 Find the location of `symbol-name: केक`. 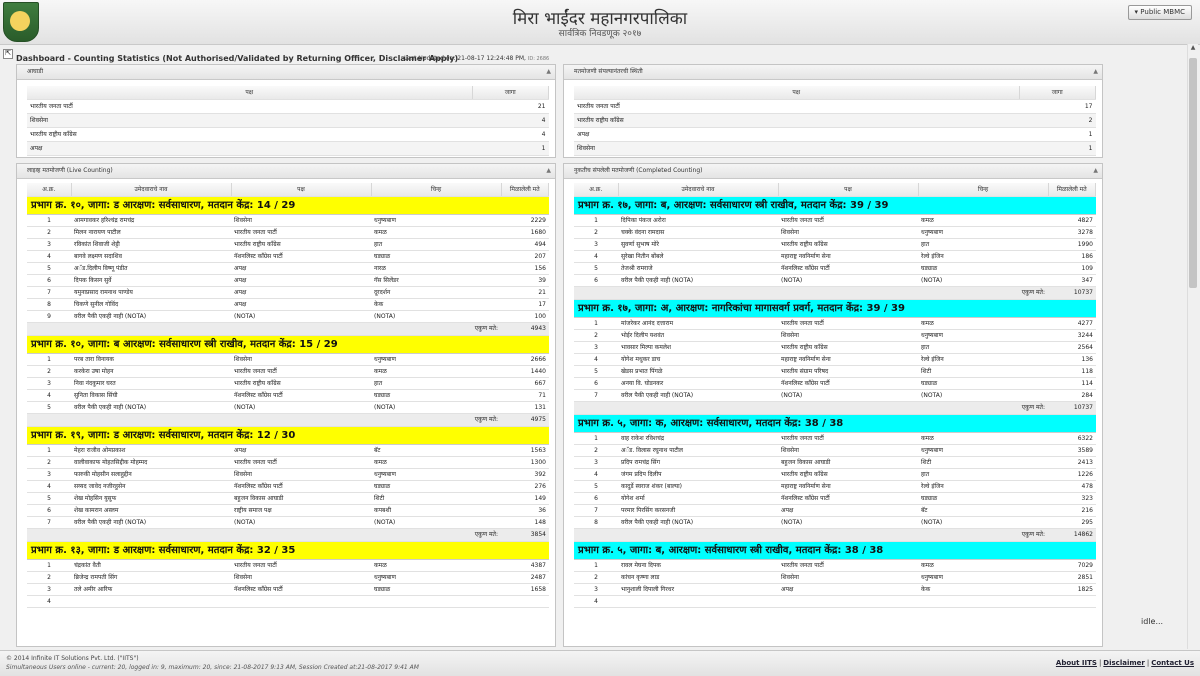

symbol-name: केक is located at coordinates (983, 589).